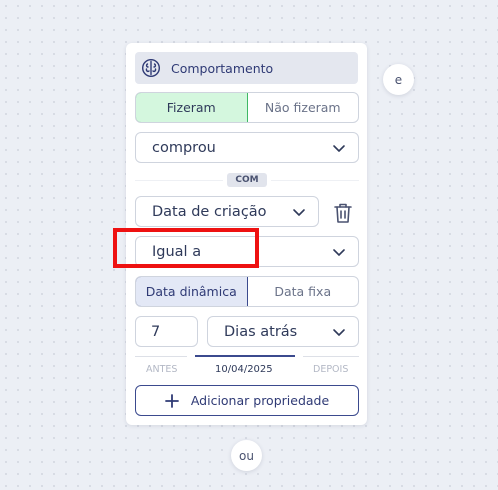 This screenshot has width=498, height=490. I want to click on offset-input: 7, so click(166, 331).